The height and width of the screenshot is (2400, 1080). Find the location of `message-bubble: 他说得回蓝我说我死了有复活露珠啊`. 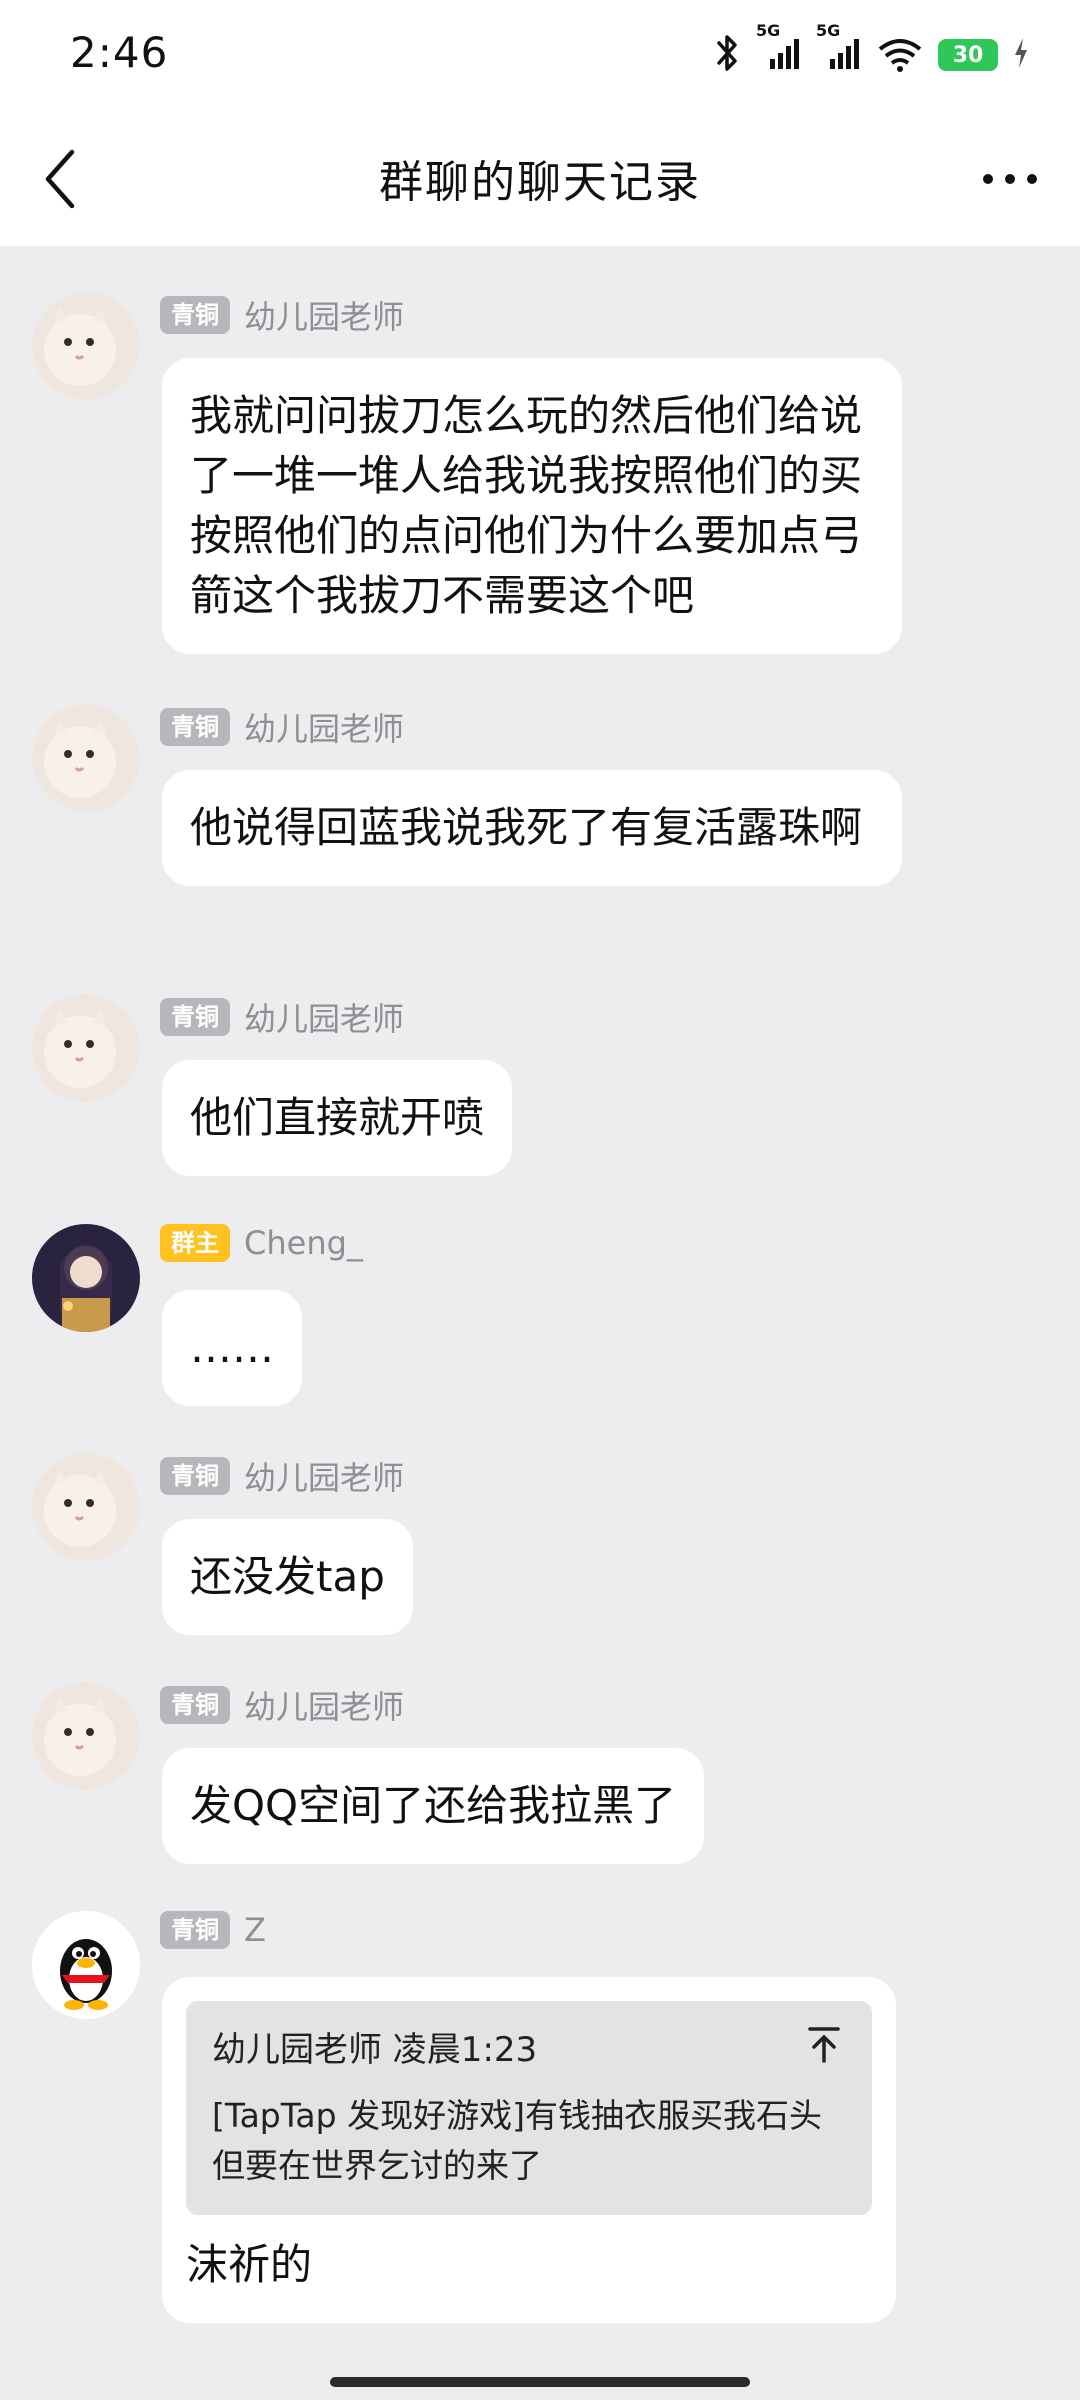

message-bubble: 他说得回蓝我说我死了有复活露珠啊 is located at coordinates (532, 828).